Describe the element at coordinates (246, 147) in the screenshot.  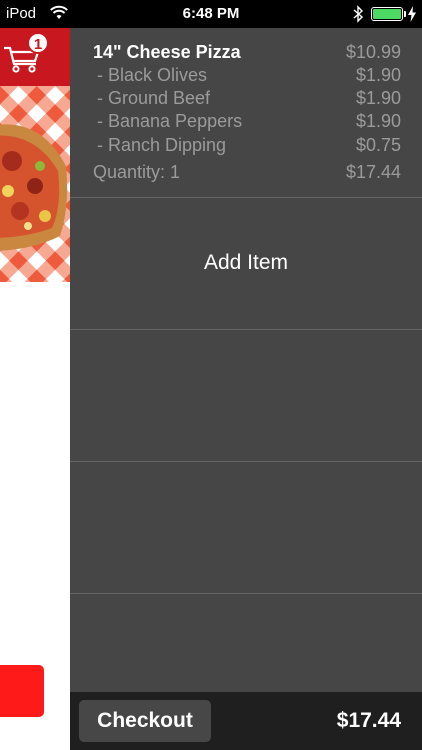
I see `option-row: - Ranch Dipping $0.75` at that location.